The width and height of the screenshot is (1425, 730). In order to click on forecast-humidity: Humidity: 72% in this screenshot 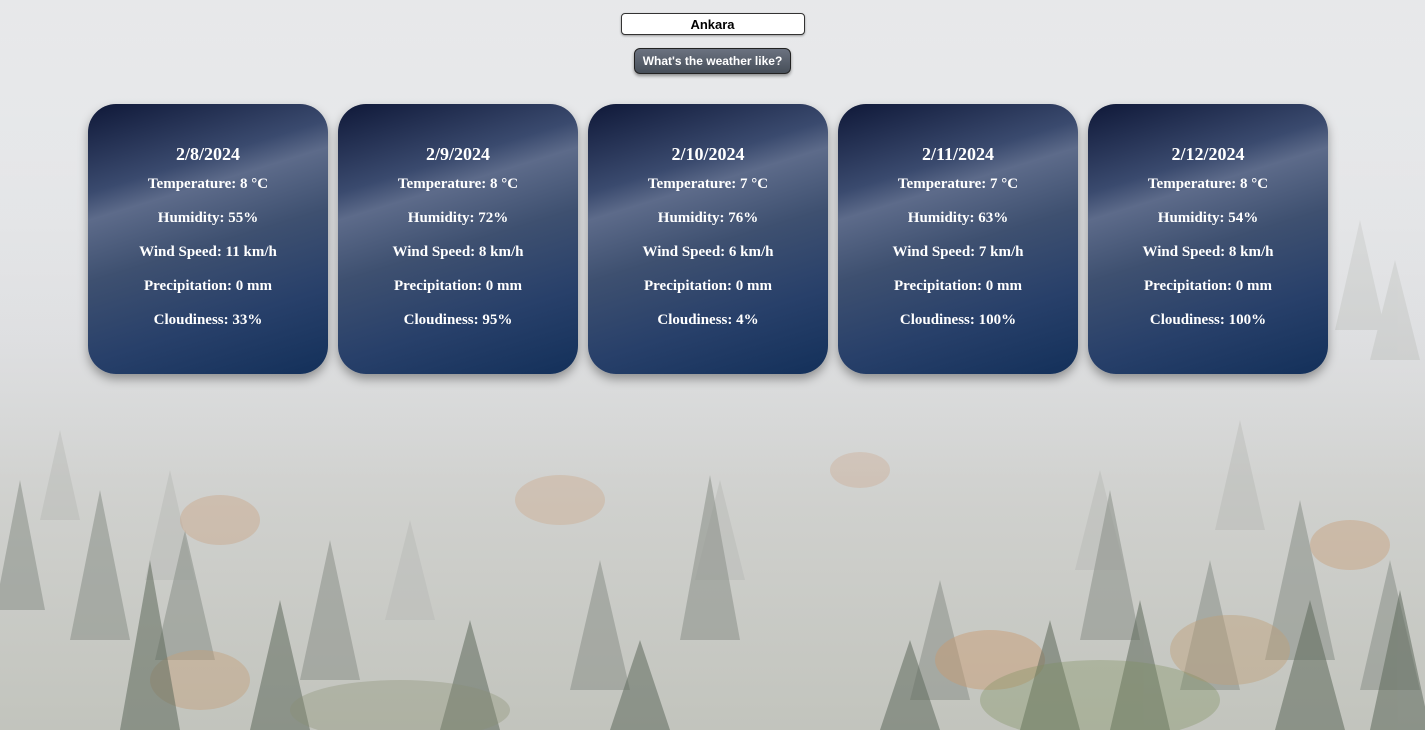, I will do `click(458, 218)`.